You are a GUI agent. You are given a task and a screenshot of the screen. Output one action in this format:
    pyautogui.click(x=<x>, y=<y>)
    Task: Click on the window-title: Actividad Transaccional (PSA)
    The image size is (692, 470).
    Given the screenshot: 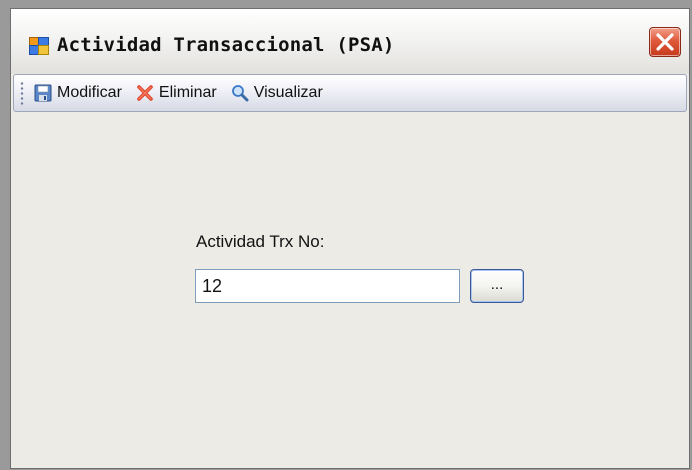 What is the action you would take?
    pyautogui.click(x=226, y=45)
    